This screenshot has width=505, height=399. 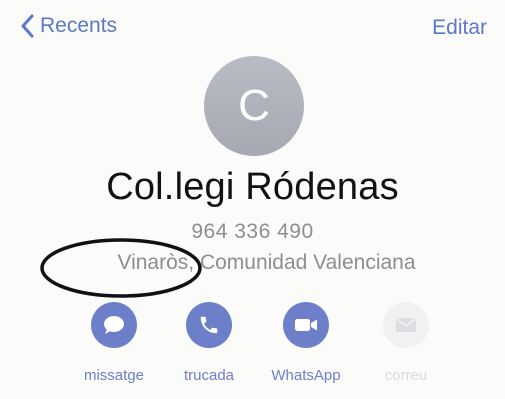 I want to click on whatsapp-action-button: WhatsApp, so click(x=306, y=343).